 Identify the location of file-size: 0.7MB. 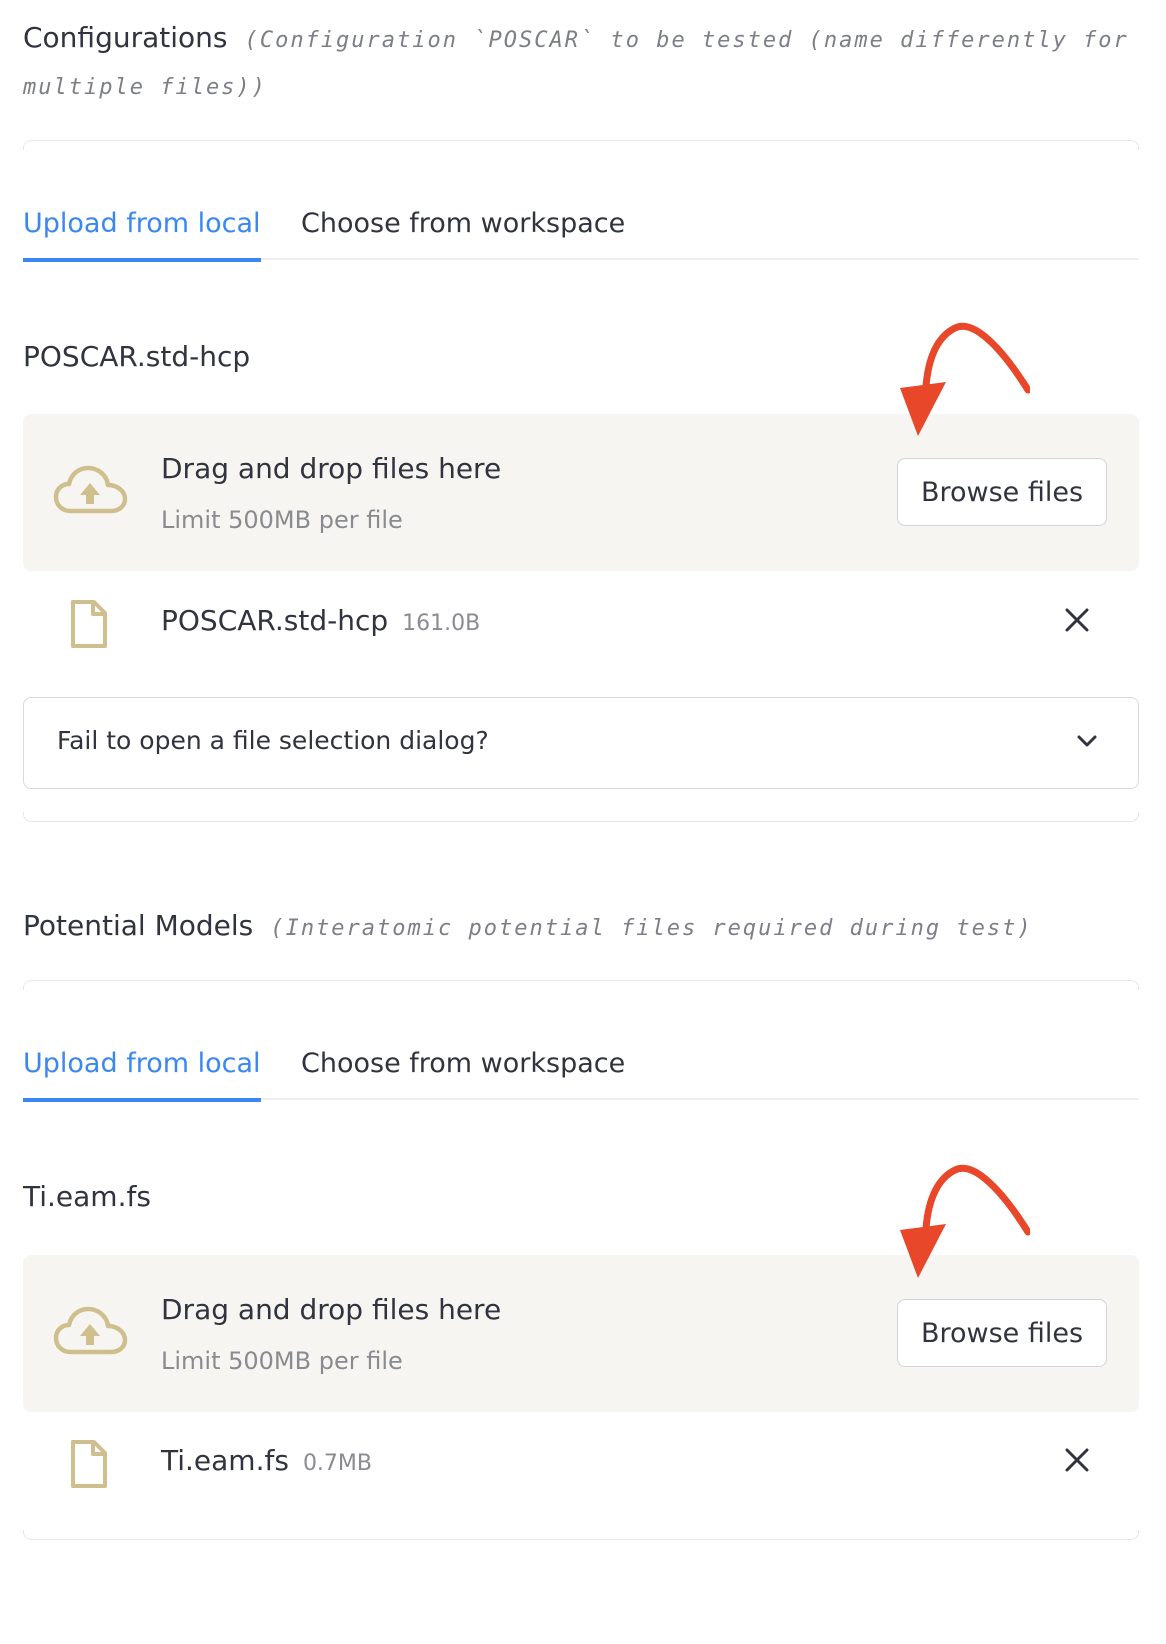
(337, 1463).